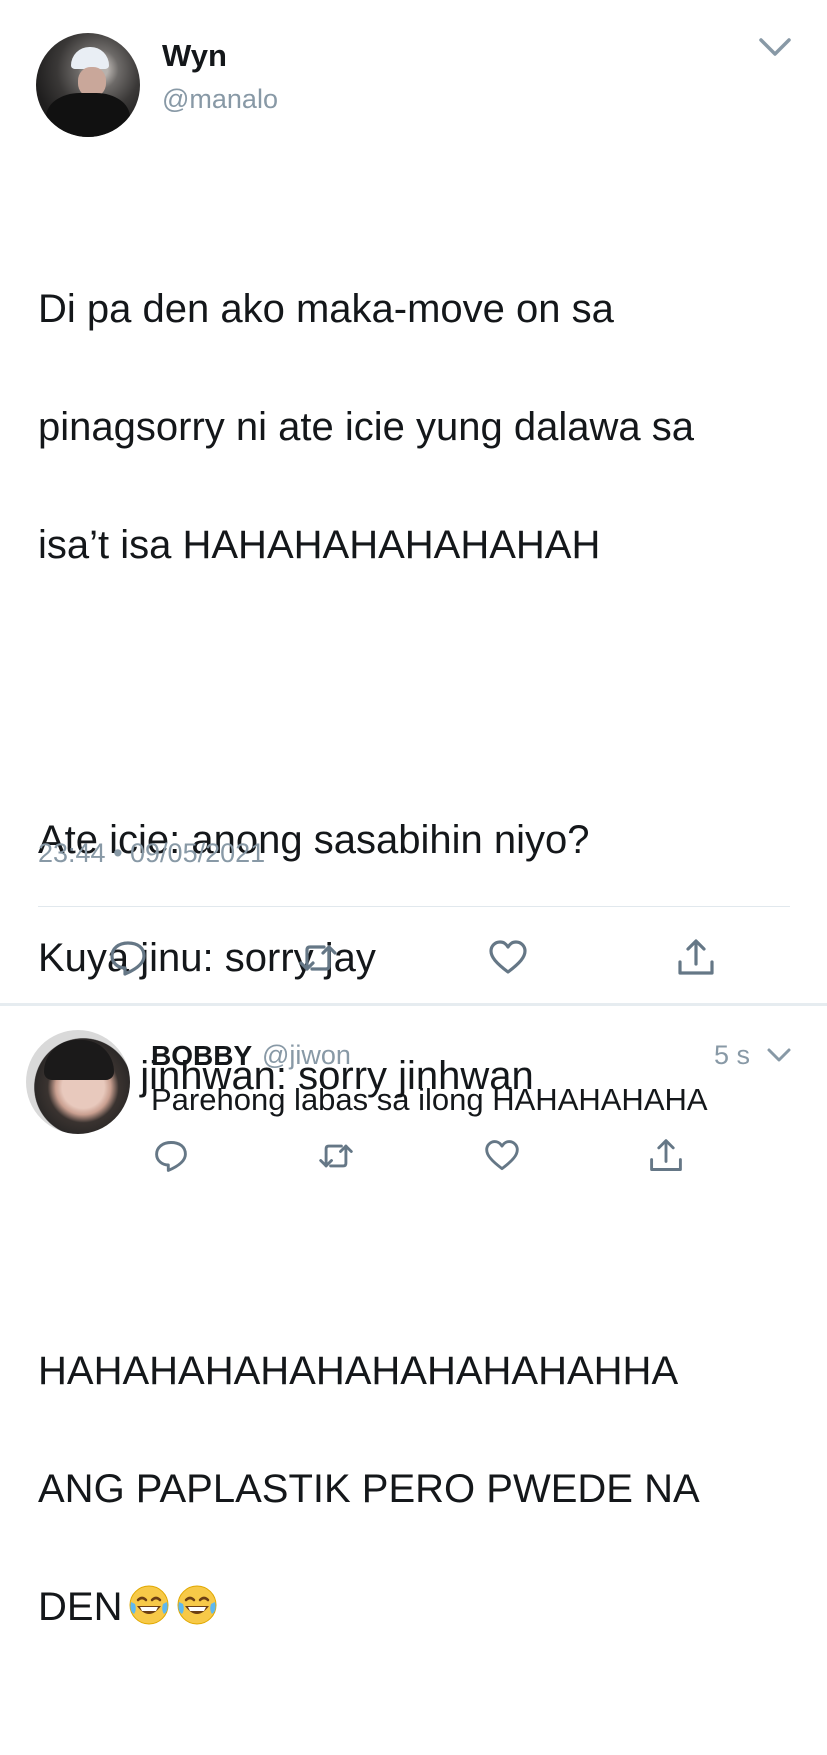 This screenshot has width=827, height=1755. What do you see at coordinates (151, 853) in the screenshot?
I see `tweet-timestamp: 23:44 • 09/05/2021` at bounding box center [151, 853].